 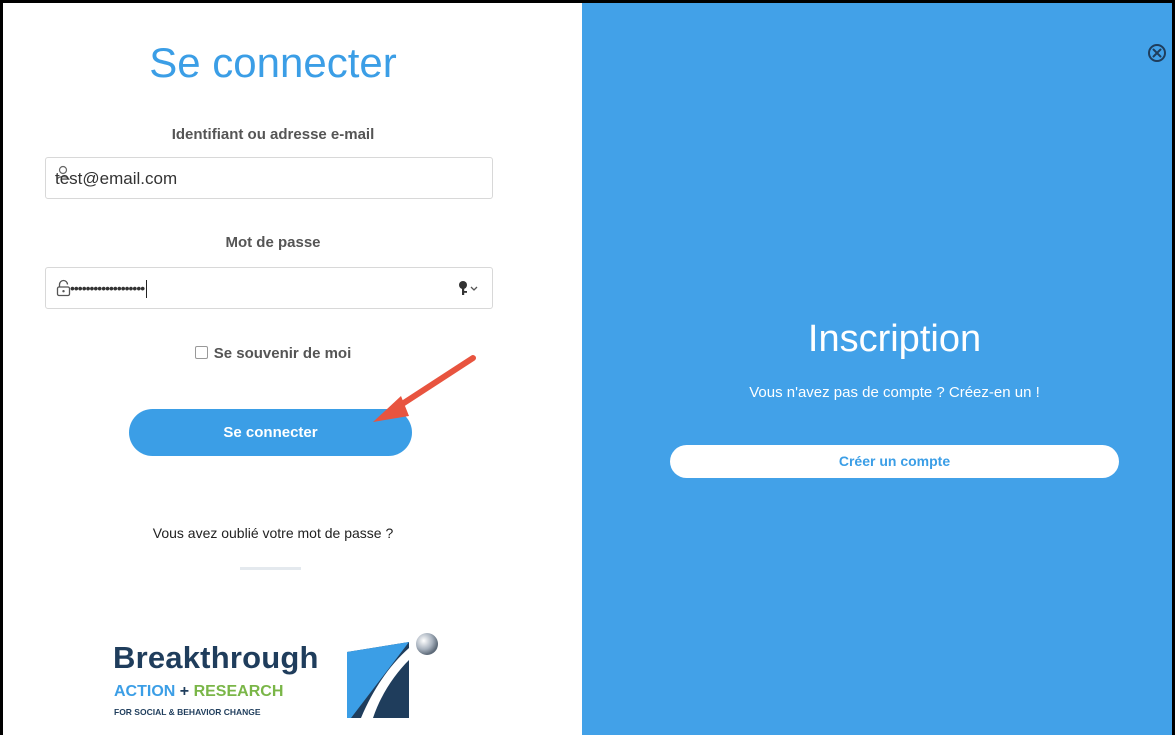 I want to click on key-icon, so click(x=469, y=288).